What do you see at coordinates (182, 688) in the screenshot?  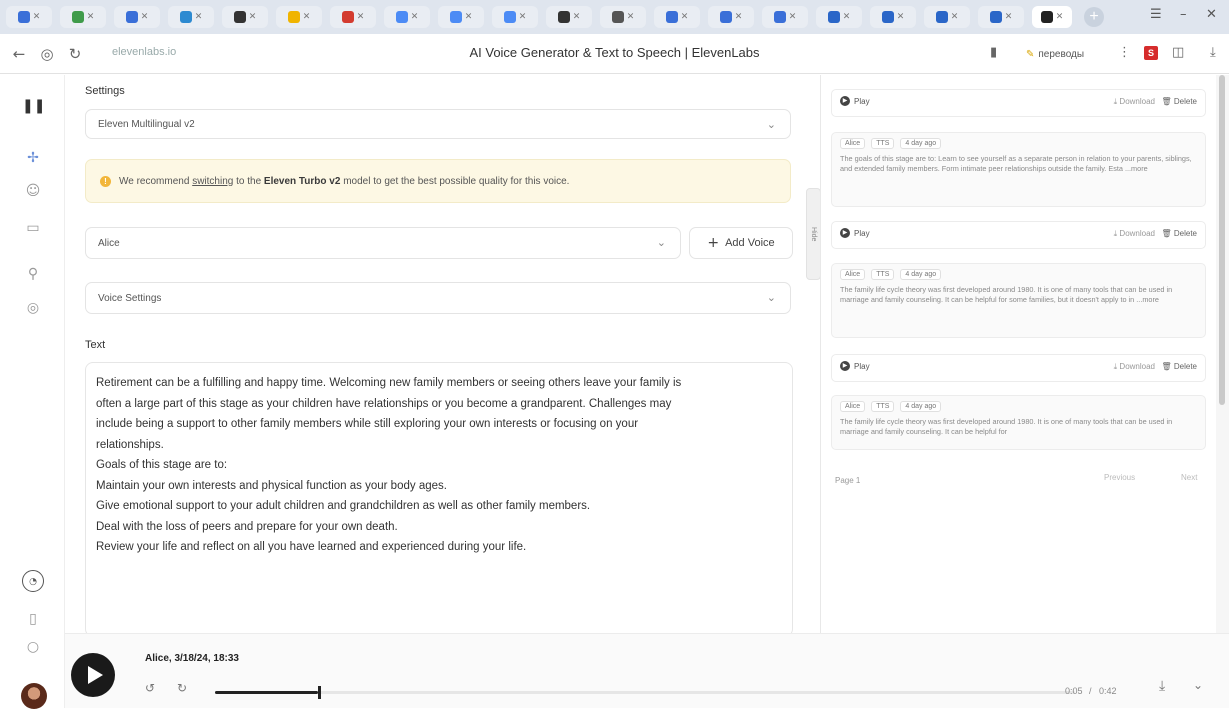 I see `forward-icon: ↻` at bounding box center [182, 688].